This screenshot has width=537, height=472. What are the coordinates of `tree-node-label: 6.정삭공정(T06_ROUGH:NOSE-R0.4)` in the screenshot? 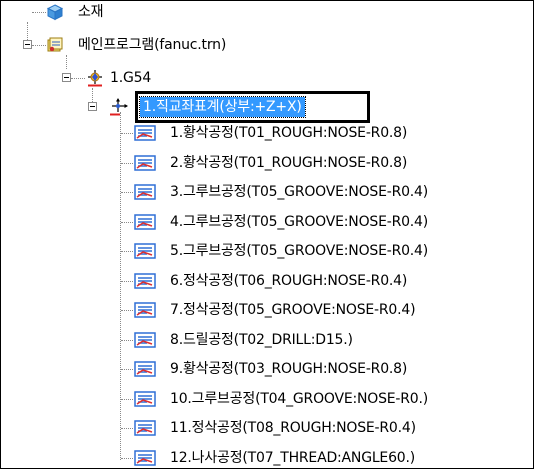 It's located at (289, 281).